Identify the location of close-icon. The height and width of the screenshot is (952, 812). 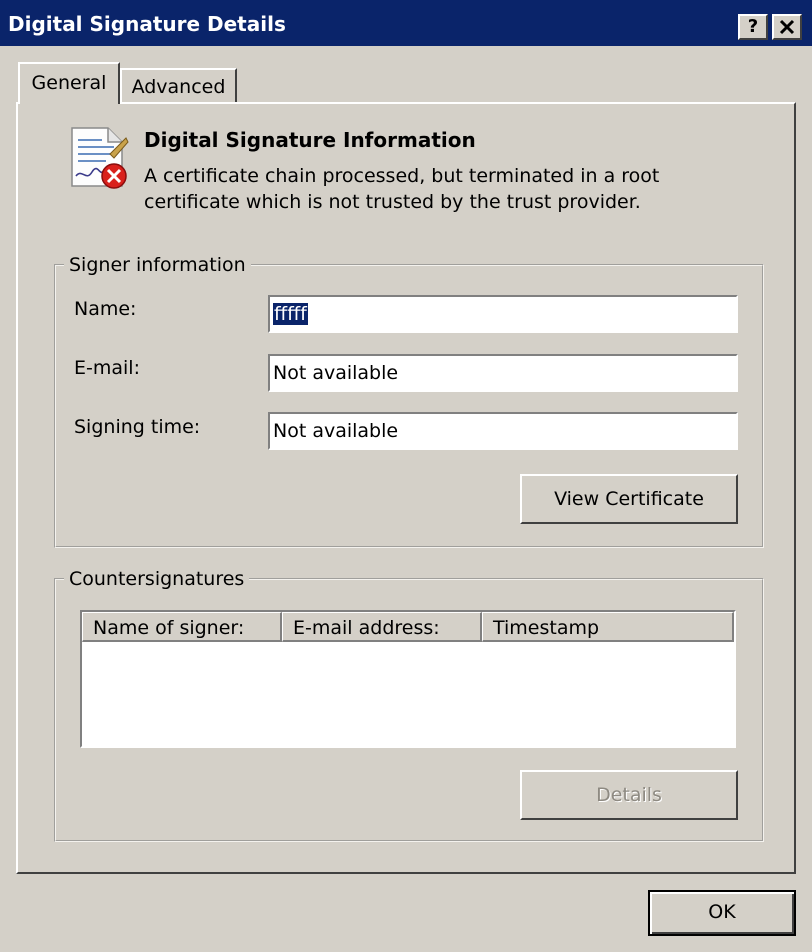
(787, 27).